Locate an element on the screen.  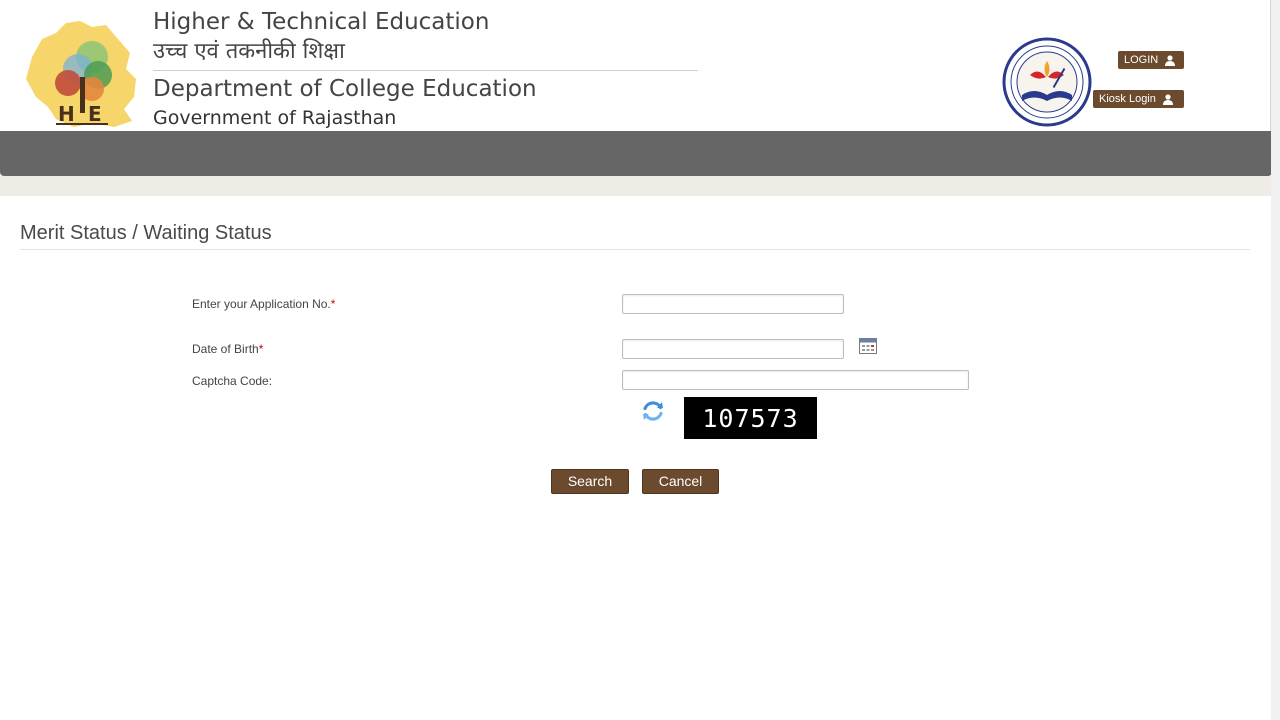
college-education-seal-icon is located at coordinates (1047, 82).